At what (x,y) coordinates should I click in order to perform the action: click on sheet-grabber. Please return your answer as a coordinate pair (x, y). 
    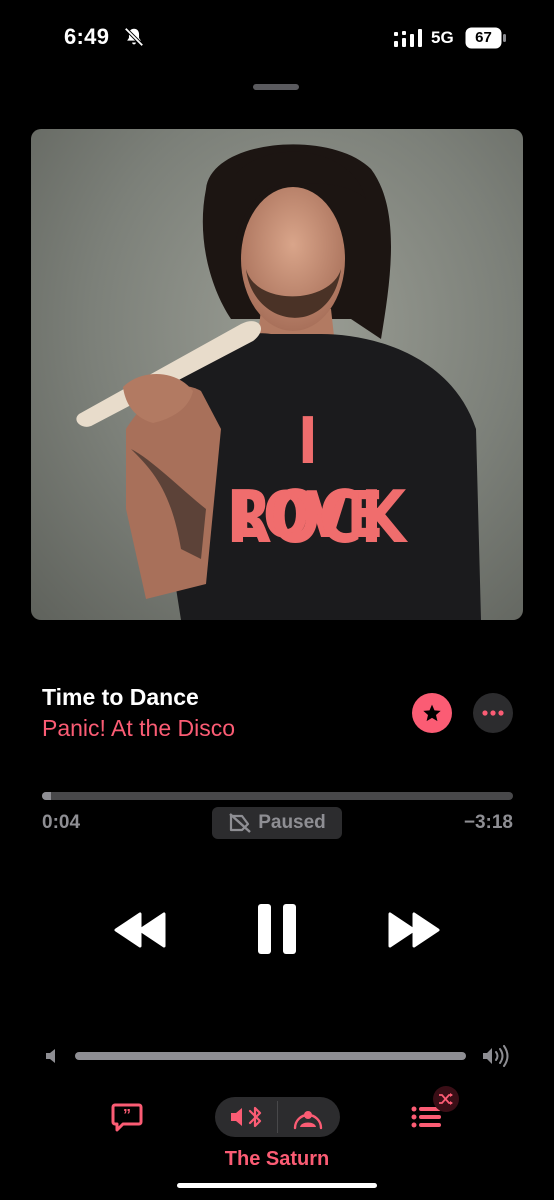
    Looking at the image, I should click on (276, 87).